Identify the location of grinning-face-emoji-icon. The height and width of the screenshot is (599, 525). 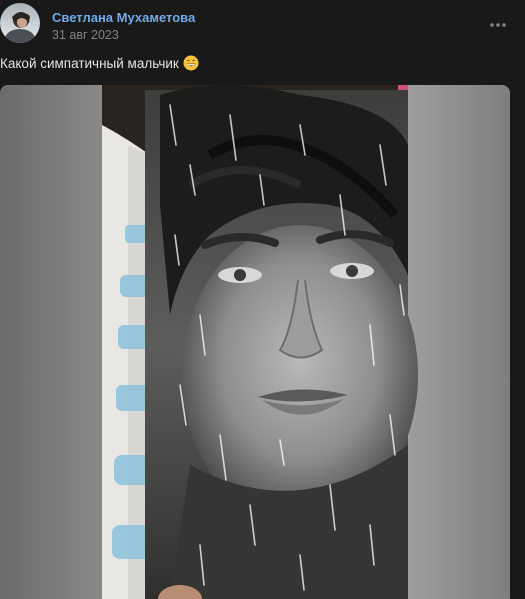
(191, 63).